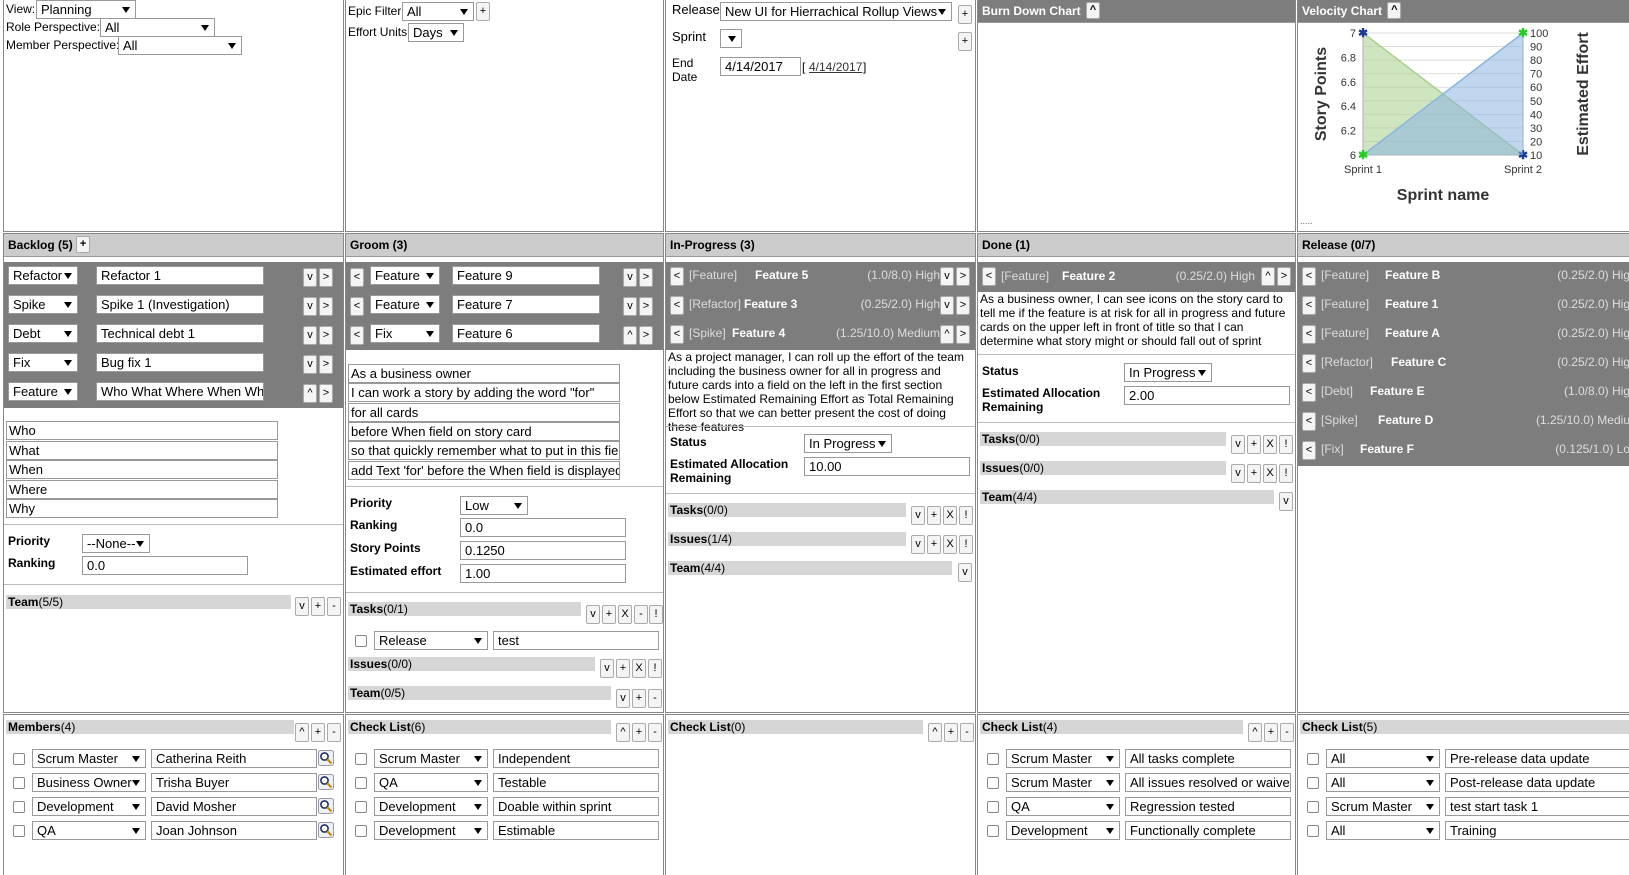 The width and height of the screenshot is (1629, 875). What do you see at coordinates (43, 362) in the screenshot?
I see `backlog-card-type-select: Fix` at bounding box center [43, 362].